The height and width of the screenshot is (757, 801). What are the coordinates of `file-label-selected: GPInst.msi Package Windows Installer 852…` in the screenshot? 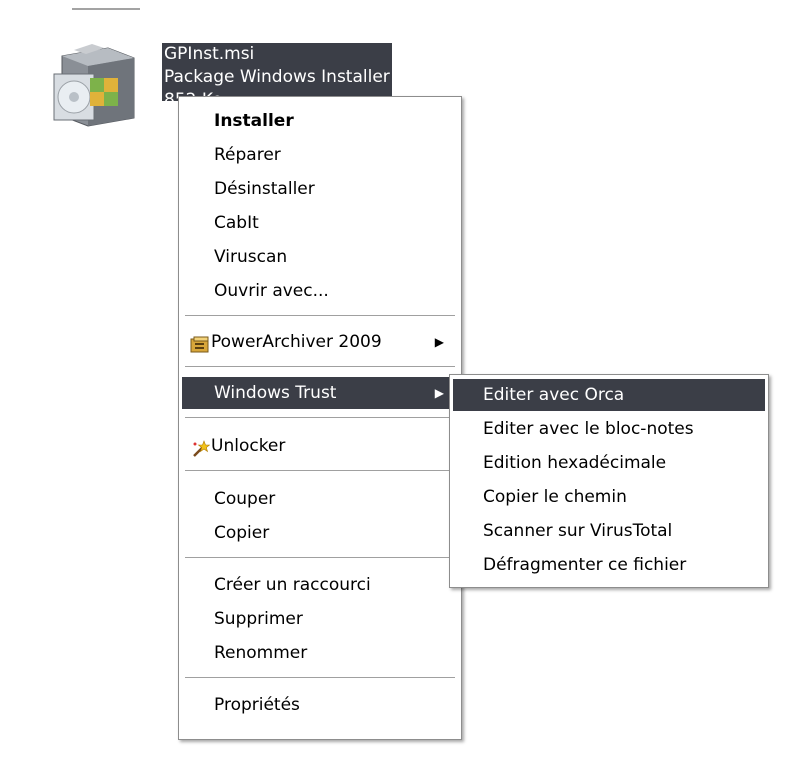 It's located at (277, 72).